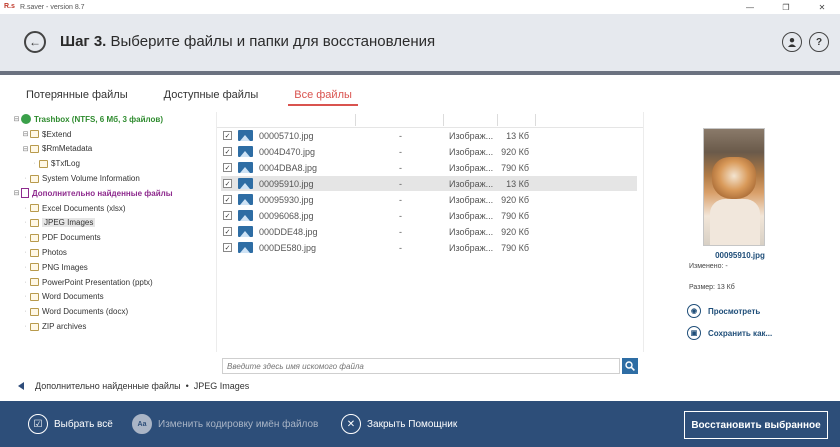 The height and width of the screenshot is (447, 840). Describe the element at coordinates (221, 386) in the screenshot. I see `breadcrumb-current: JPEG Images` at that location.